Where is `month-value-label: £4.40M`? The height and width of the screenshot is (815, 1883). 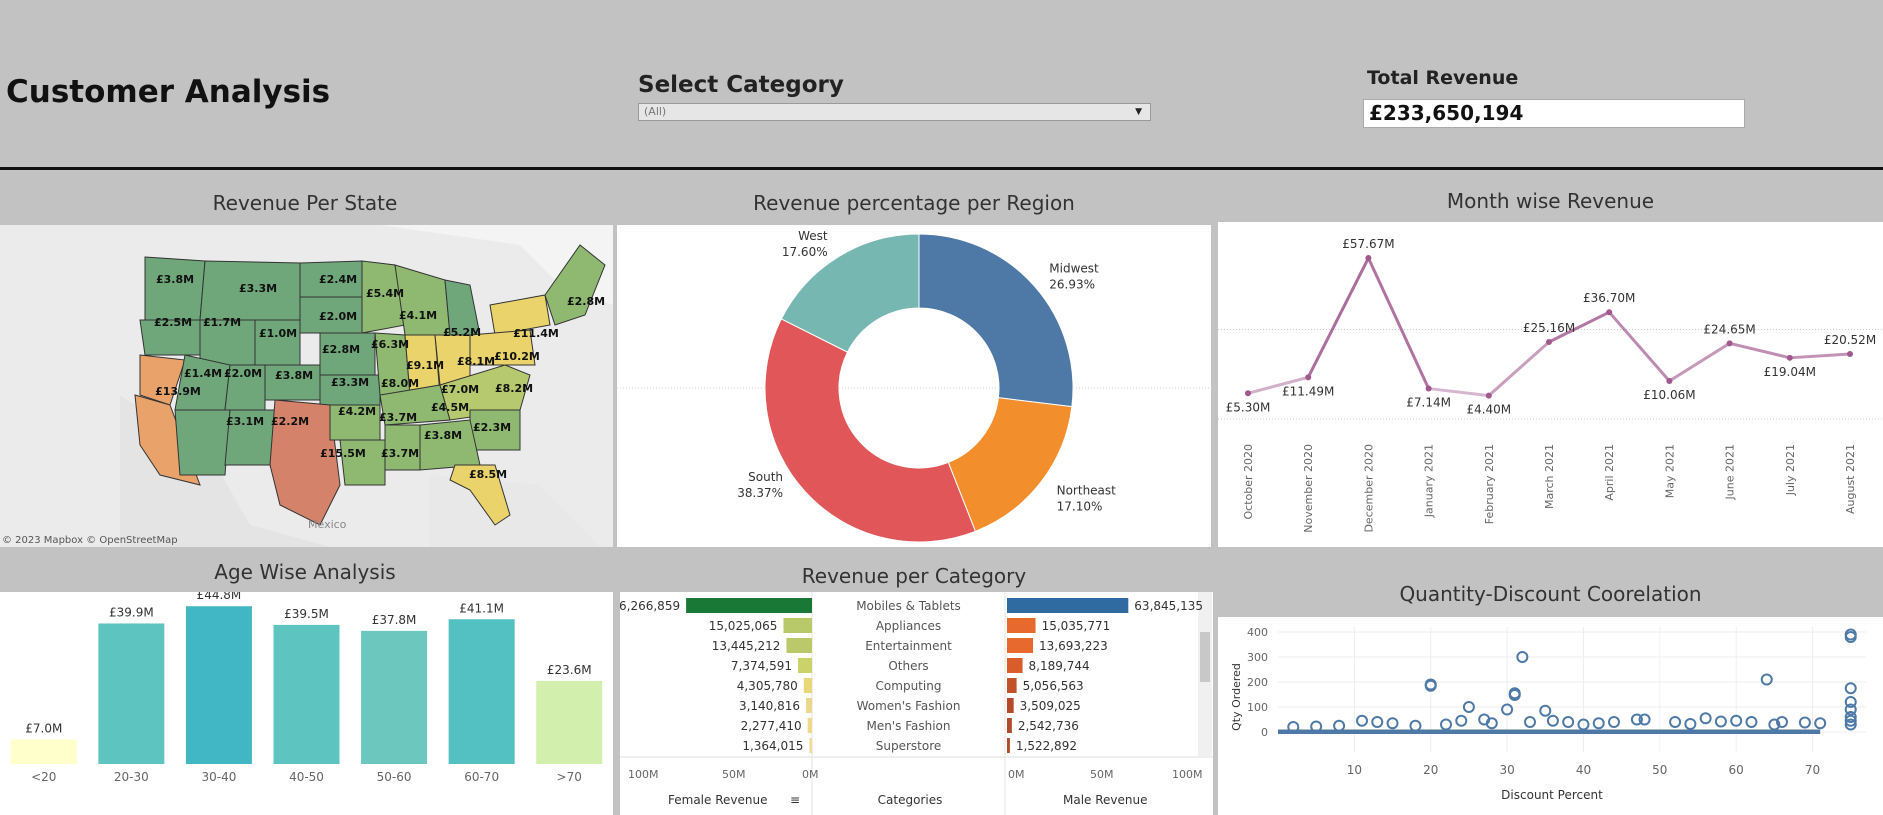 month-value-label: £4.40M is located at coordinates (1488, 410).